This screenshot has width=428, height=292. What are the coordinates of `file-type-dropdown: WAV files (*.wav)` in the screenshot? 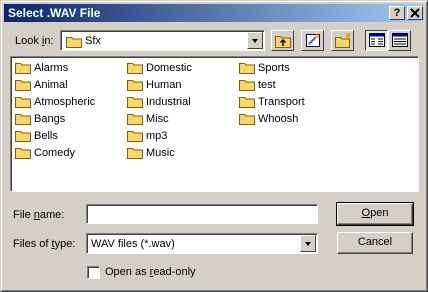 It's located at (202, 243).